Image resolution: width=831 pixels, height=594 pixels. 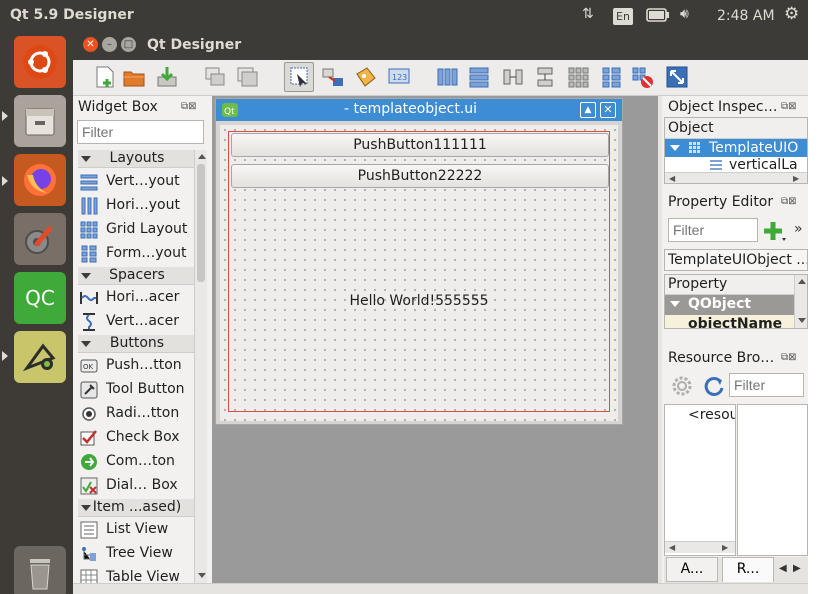 What do you see at coordinates (675, 304) in the screenshot?
I see `collapse-arrow-icon` at bounding box center [675, 304].